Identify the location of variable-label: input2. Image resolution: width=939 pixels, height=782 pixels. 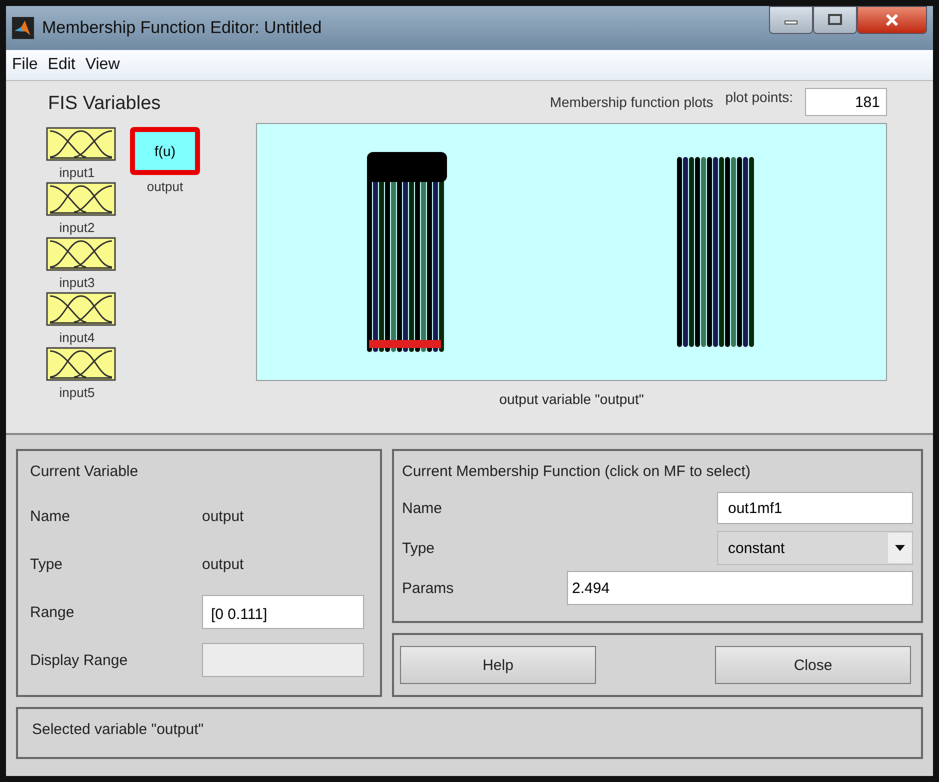
(77, 227).